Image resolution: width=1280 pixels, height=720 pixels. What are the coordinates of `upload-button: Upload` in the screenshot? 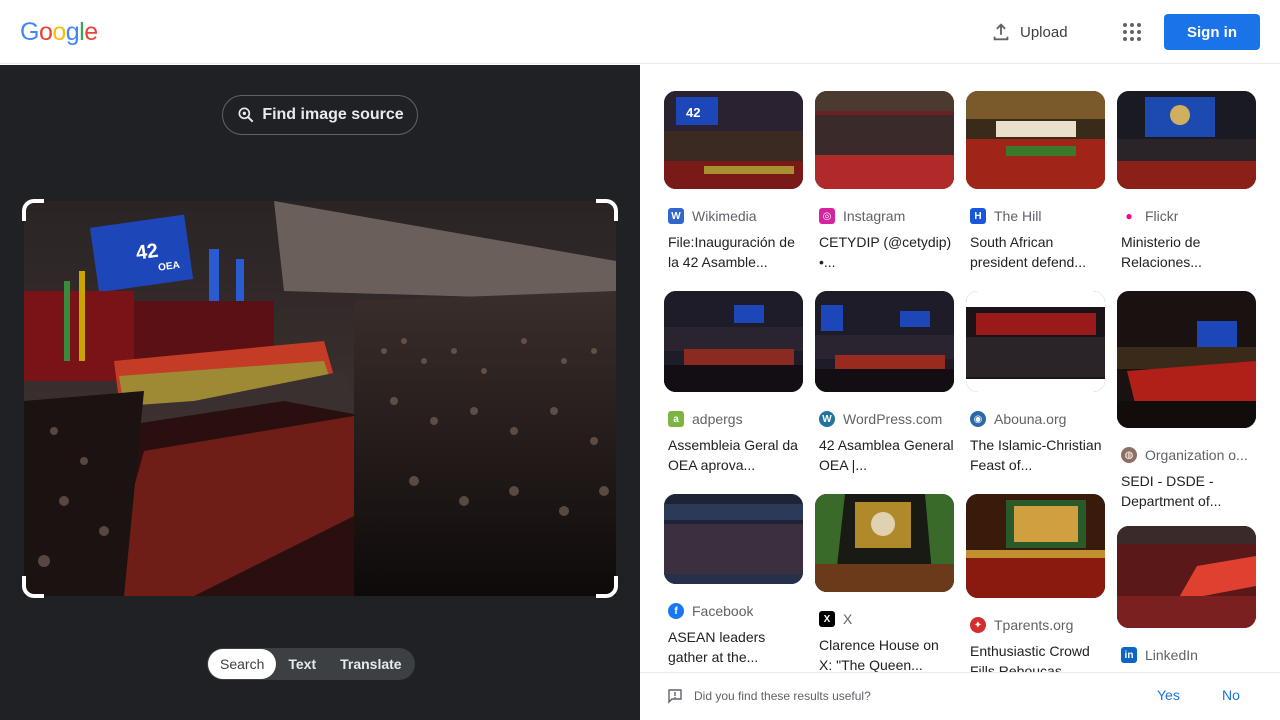 It's located at (1029, 32).